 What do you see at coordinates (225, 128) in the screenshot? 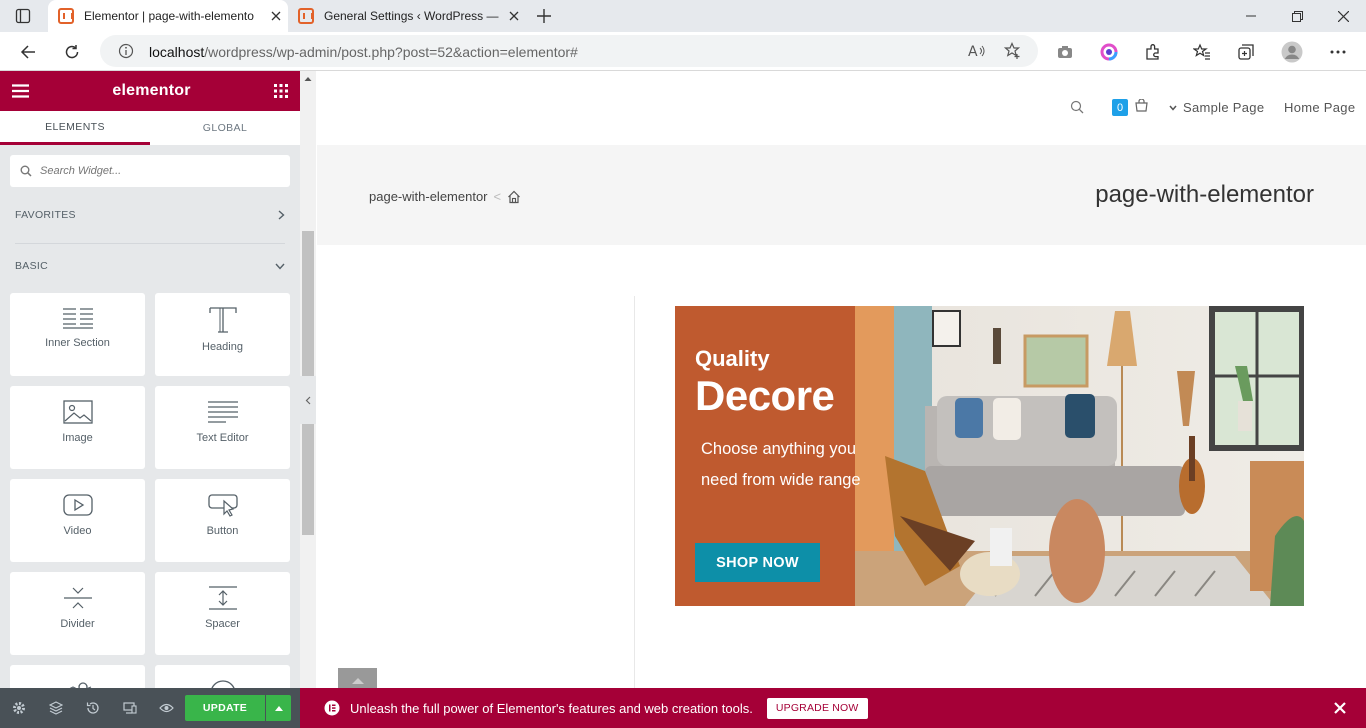
I see `tab-global: GLOBAL` at bounding box center [225, 128].